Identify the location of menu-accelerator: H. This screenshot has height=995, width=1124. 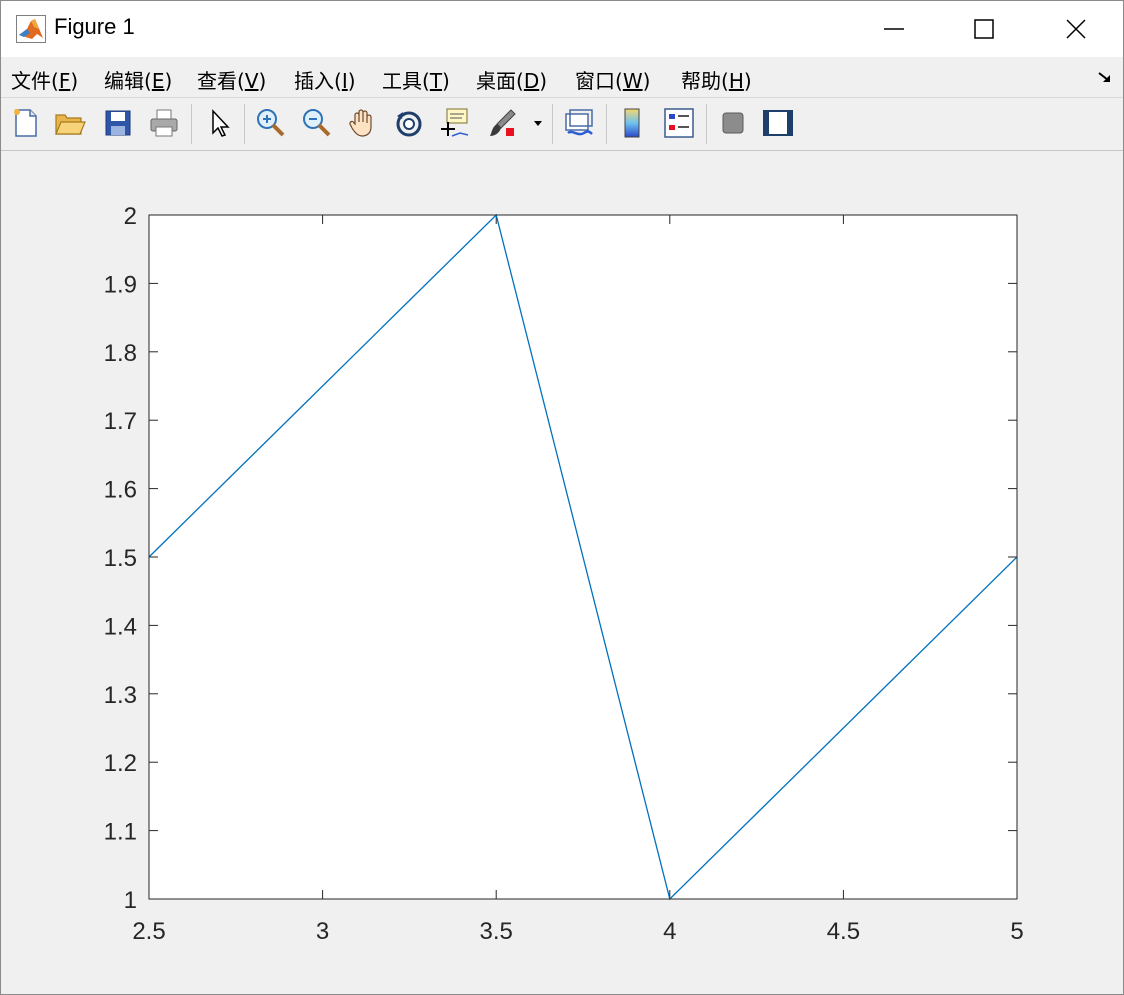
(736, 81).